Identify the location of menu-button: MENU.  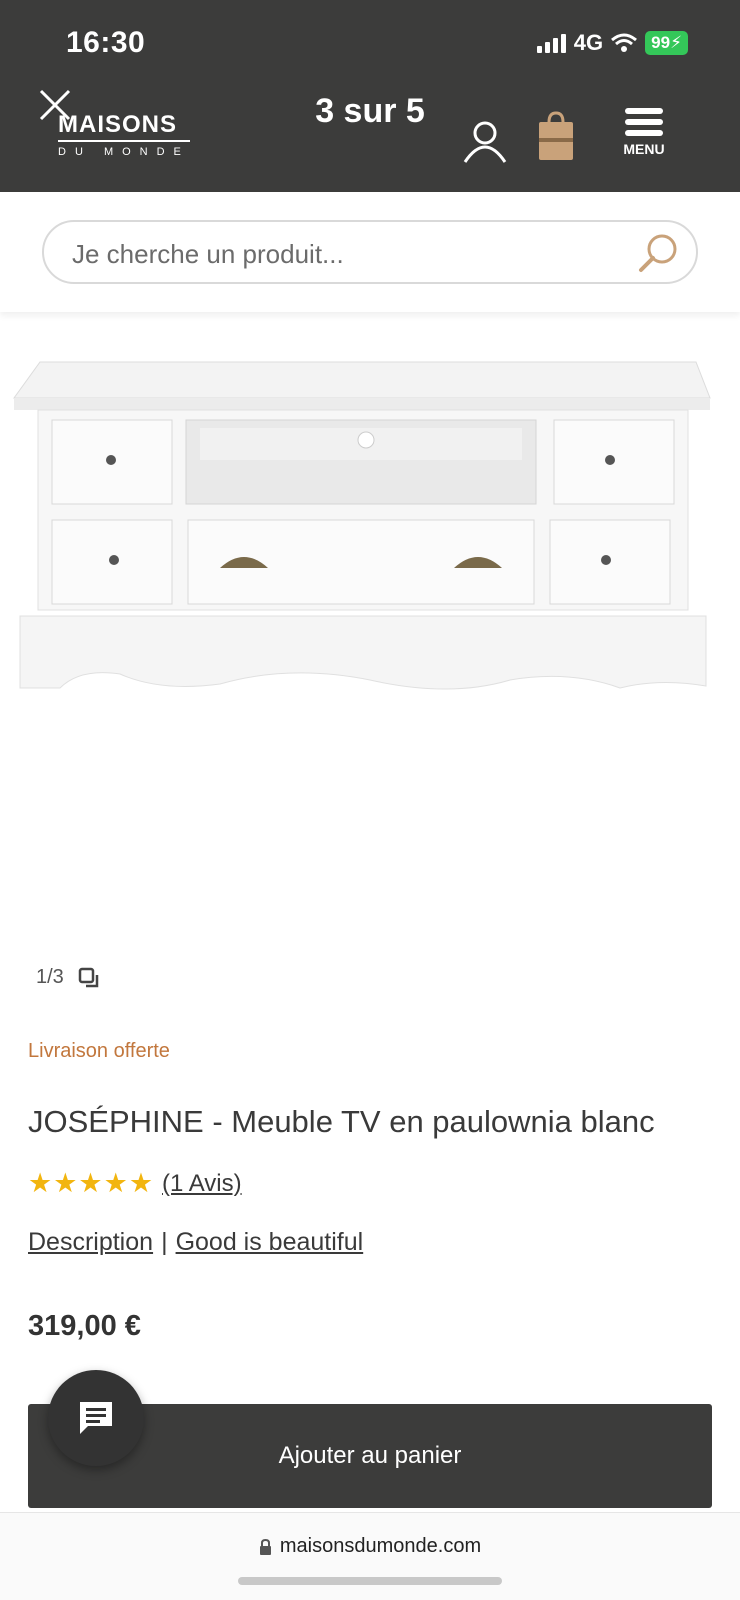
(644, 132).